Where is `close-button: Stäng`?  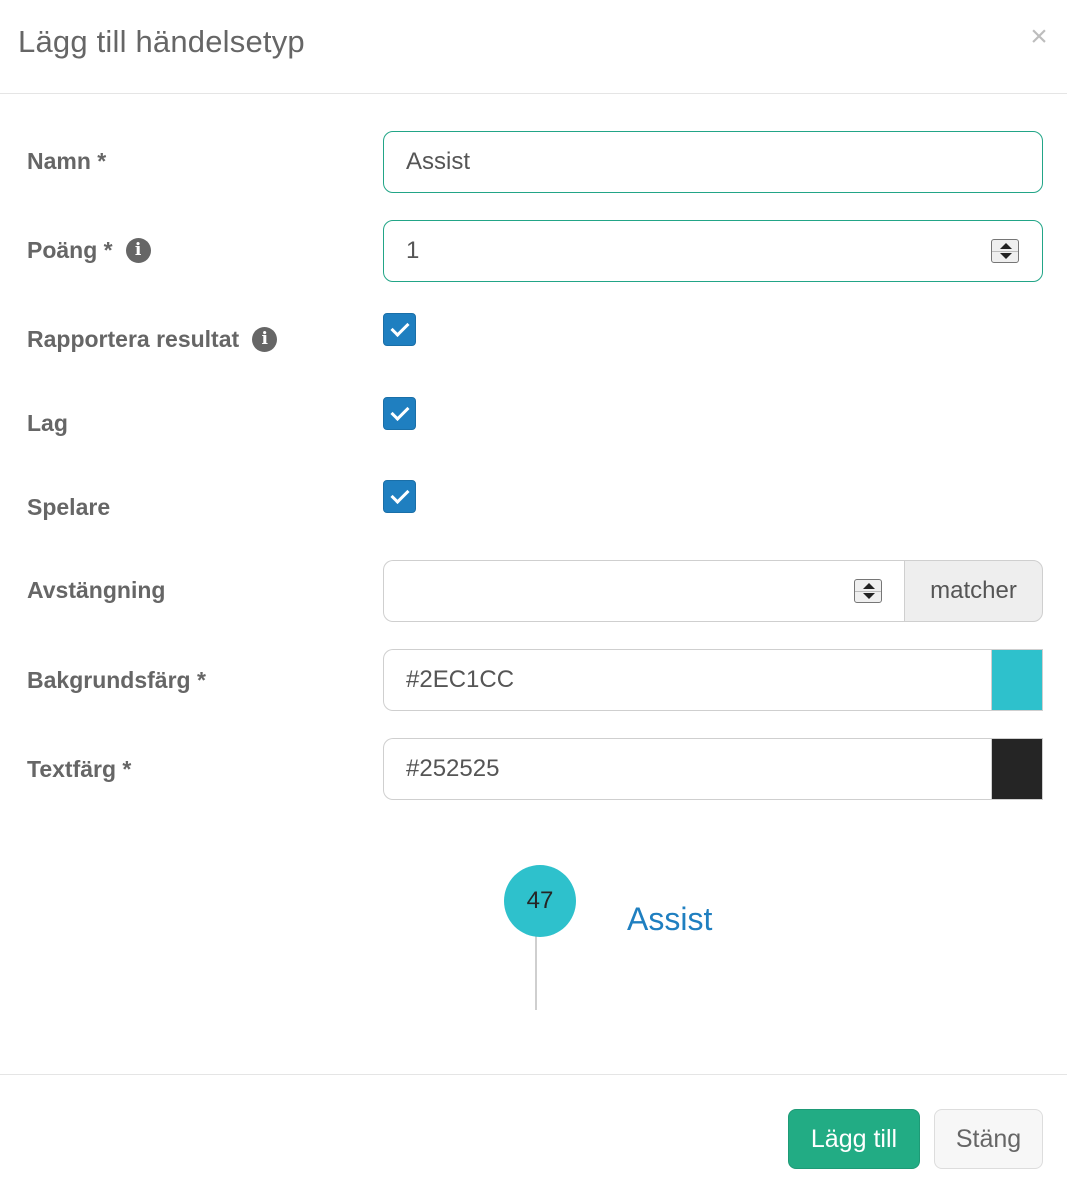 close-button: Stäng is located at coordinates (988, 1139).